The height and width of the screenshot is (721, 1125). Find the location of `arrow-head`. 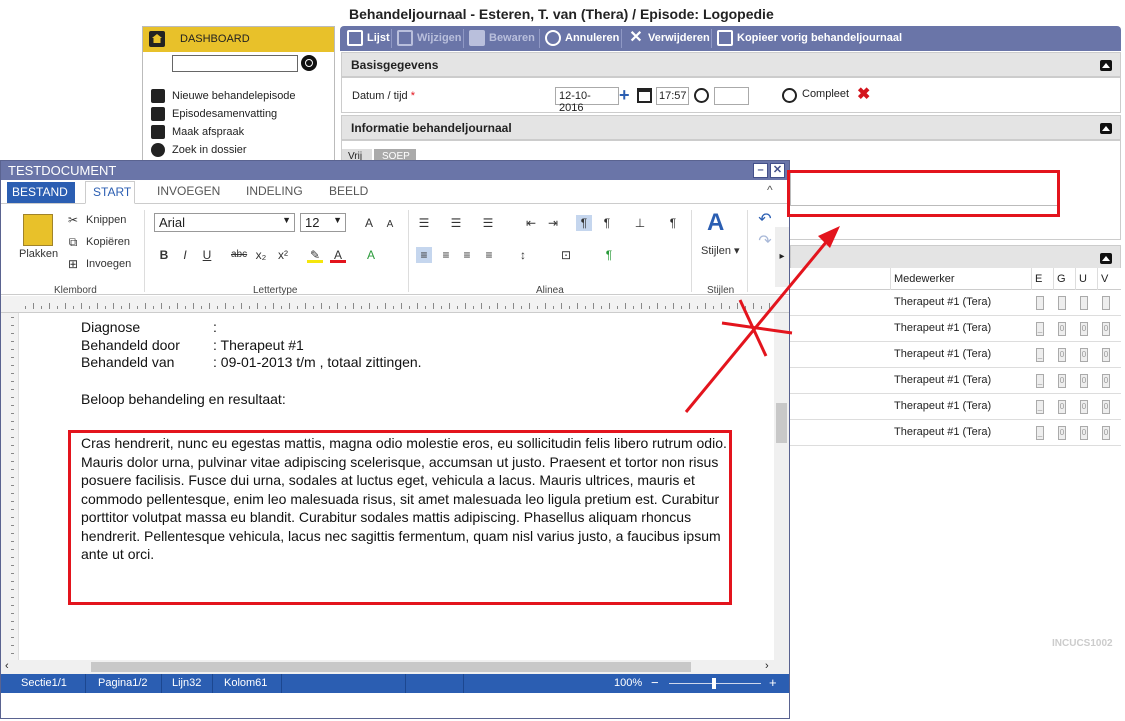

arrow-head is located at coordinates (829, 237).